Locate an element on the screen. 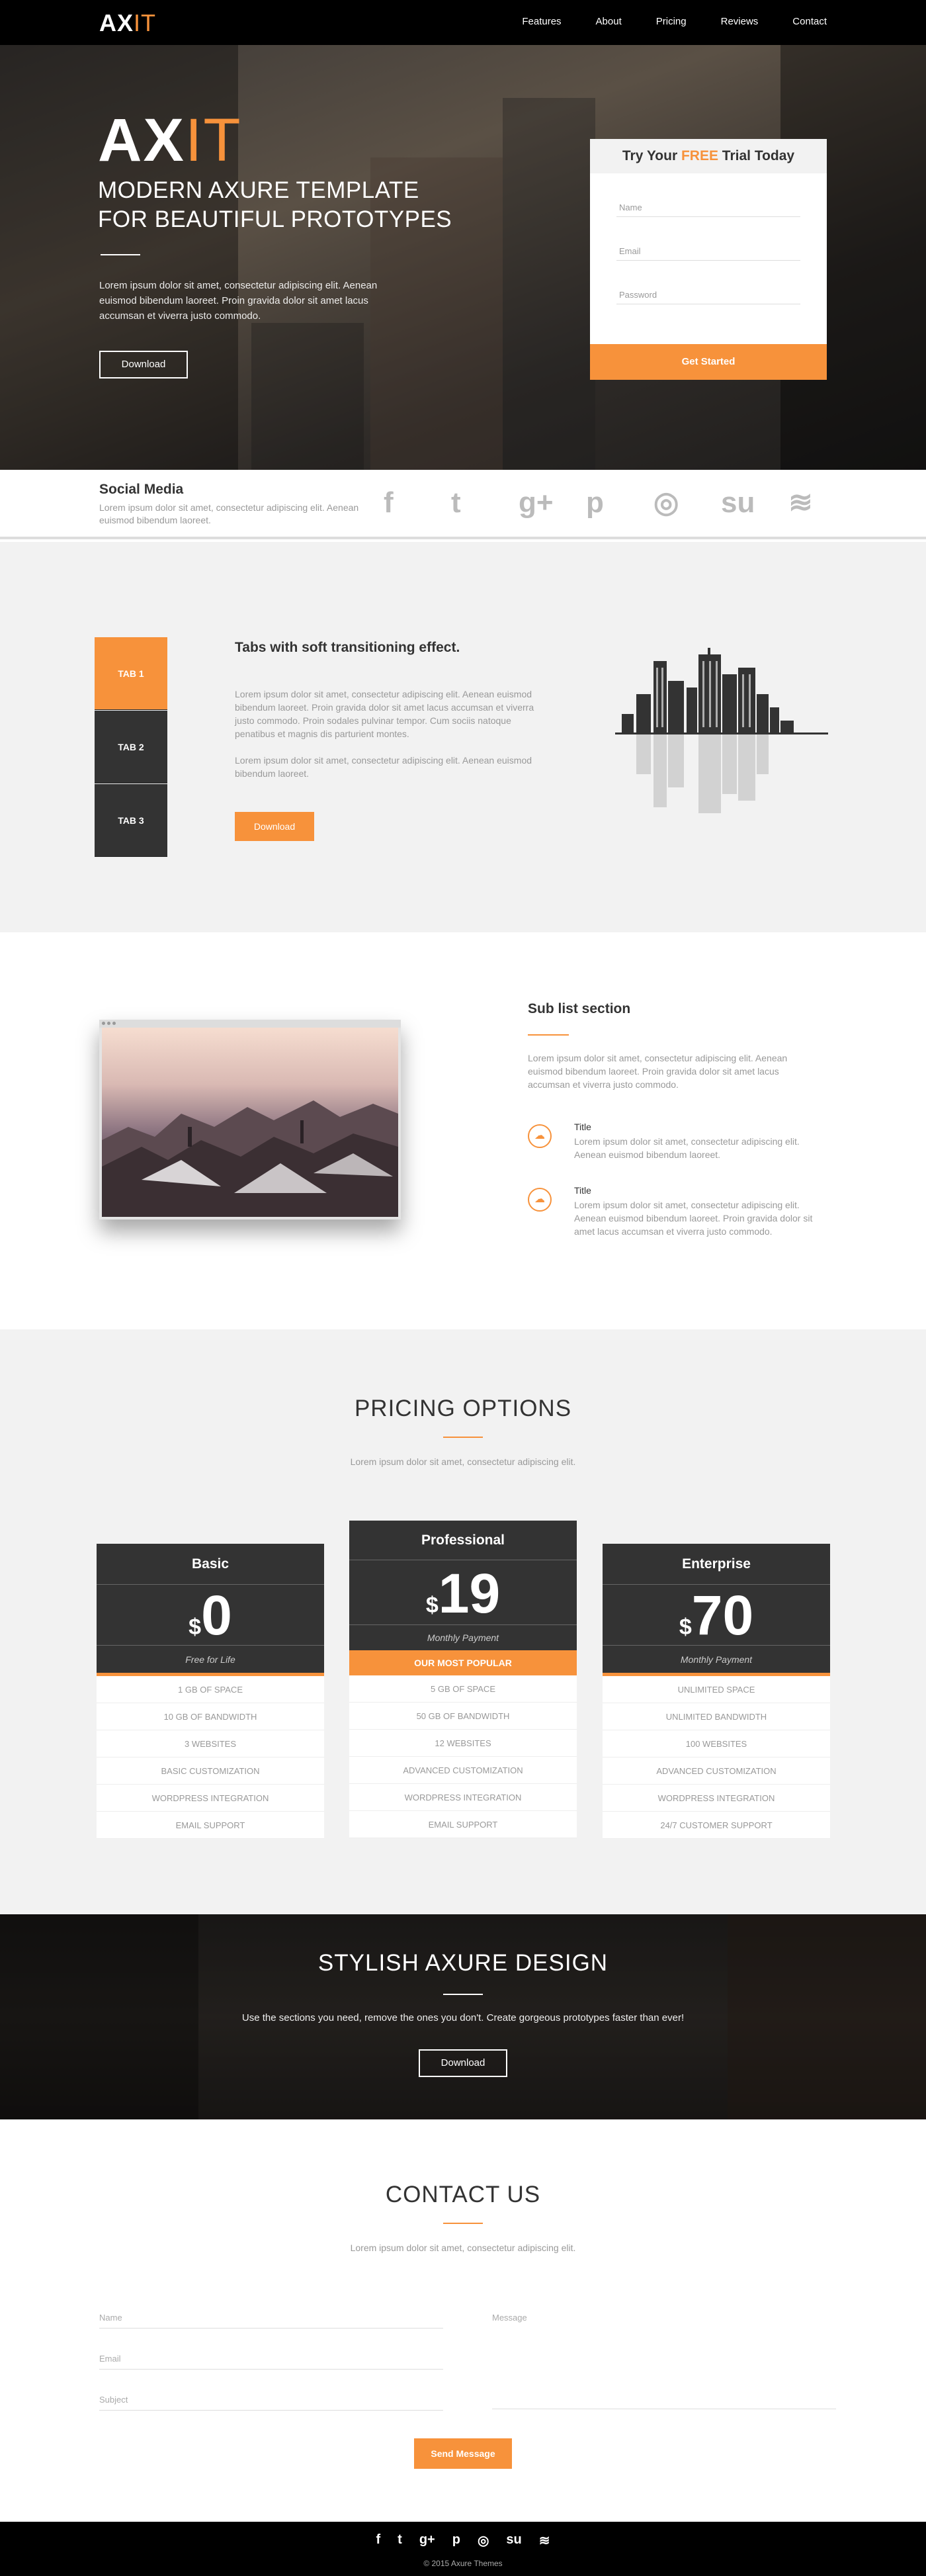 This screenshot has width=926, height=2576. plan-feature: UNLIMITED BANDWIDTH is located at coordinates (716, 1716).